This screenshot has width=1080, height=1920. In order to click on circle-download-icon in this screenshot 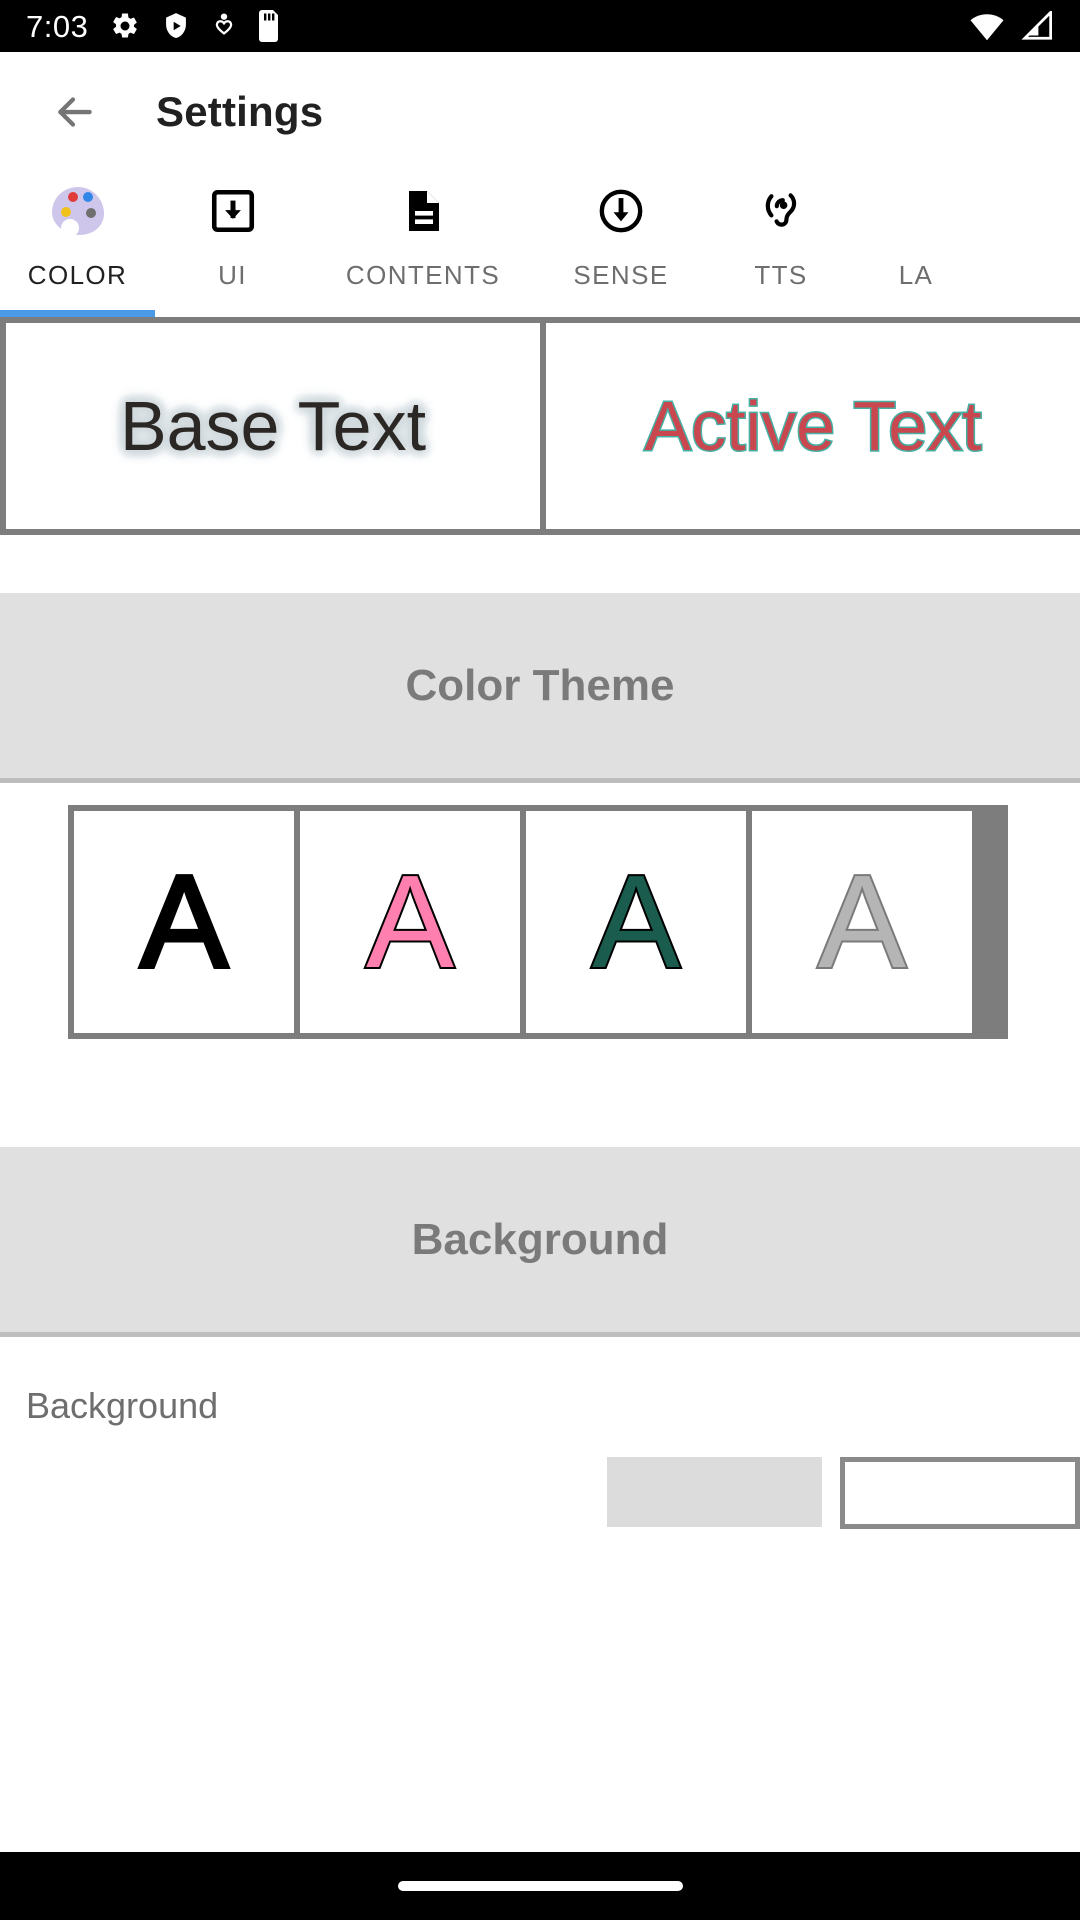, I will do `click(621, 211)`.